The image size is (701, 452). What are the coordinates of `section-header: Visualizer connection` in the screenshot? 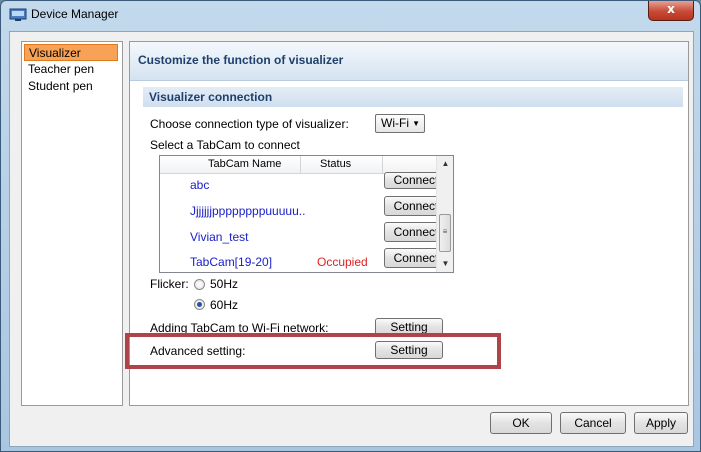 It's located at (413, 97).